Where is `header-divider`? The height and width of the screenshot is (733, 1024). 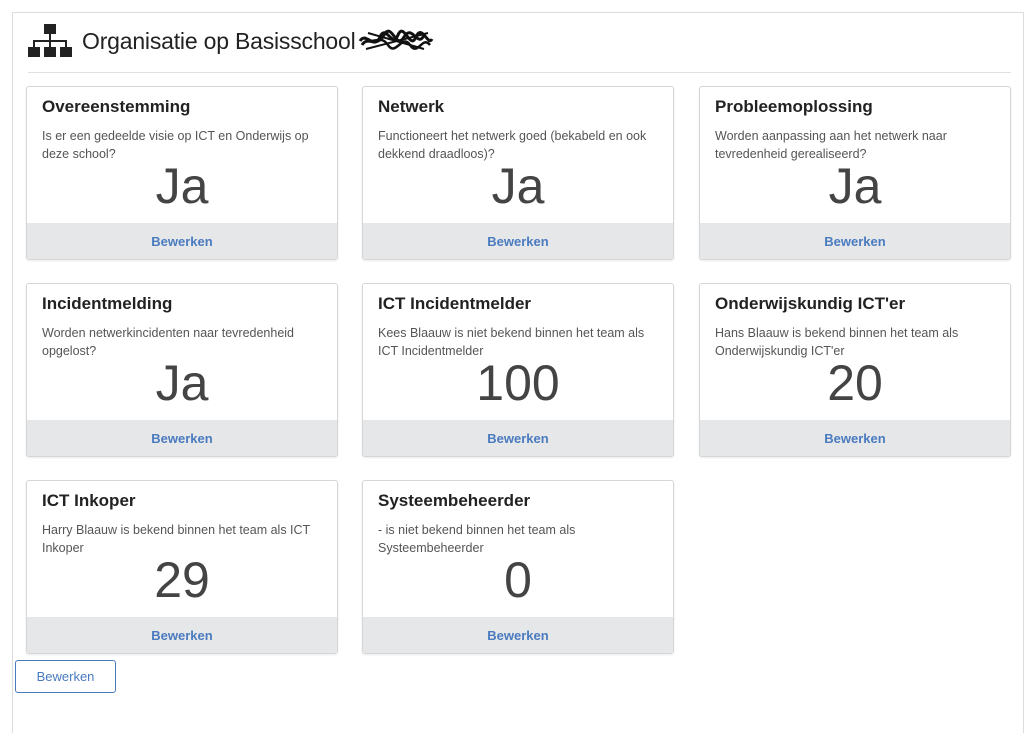 header-divider is located at coordinates (519, 72).